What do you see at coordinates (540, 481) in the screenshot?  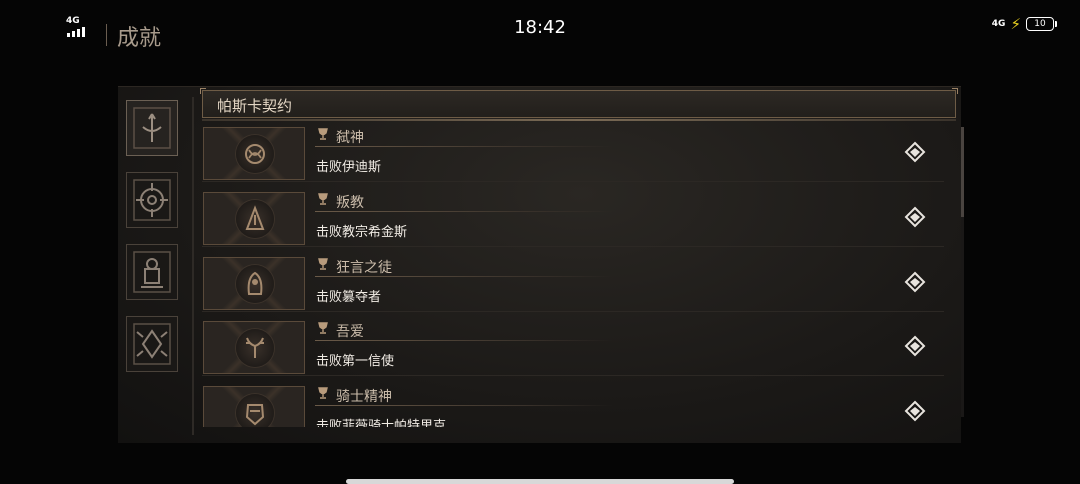 I see `home-indicator` at bounding box center [540, 481].